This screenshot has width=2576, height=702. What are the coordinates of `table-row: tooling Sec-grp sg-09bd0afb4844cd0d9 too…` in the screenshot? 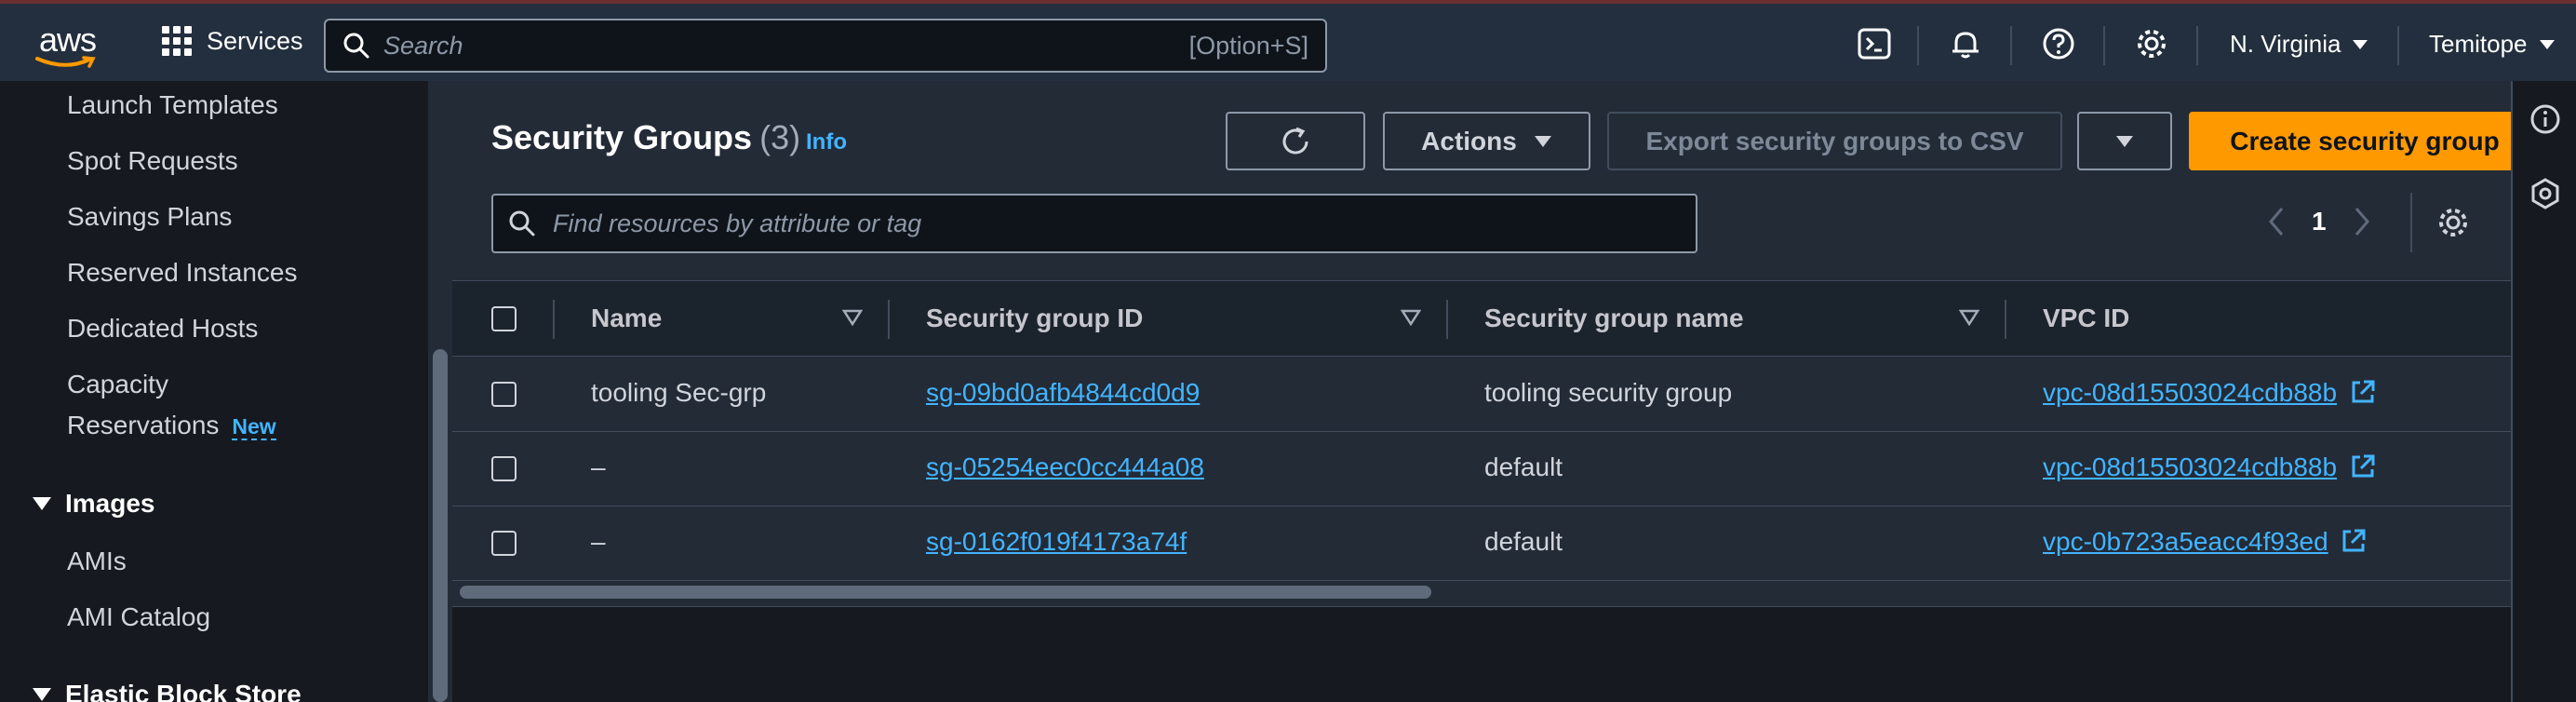 It's located at (1481, 395).